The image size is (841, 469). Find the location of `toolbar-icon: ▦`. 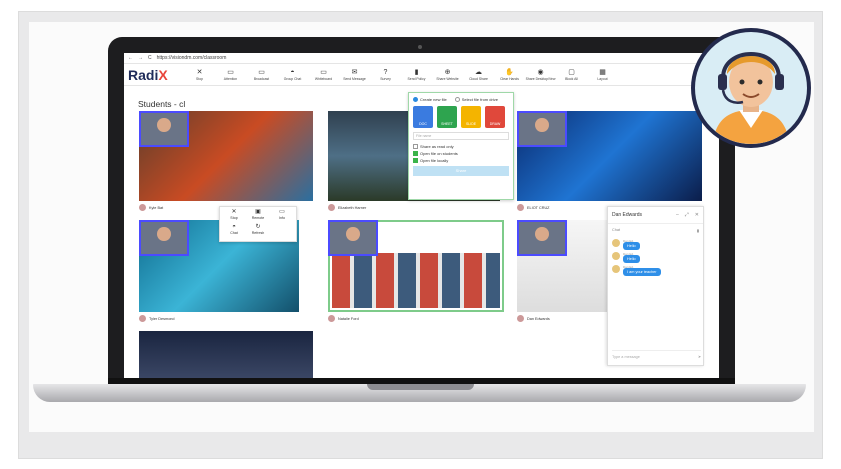

toolbar-icon: ▦ is located at coordinates (602, 72).